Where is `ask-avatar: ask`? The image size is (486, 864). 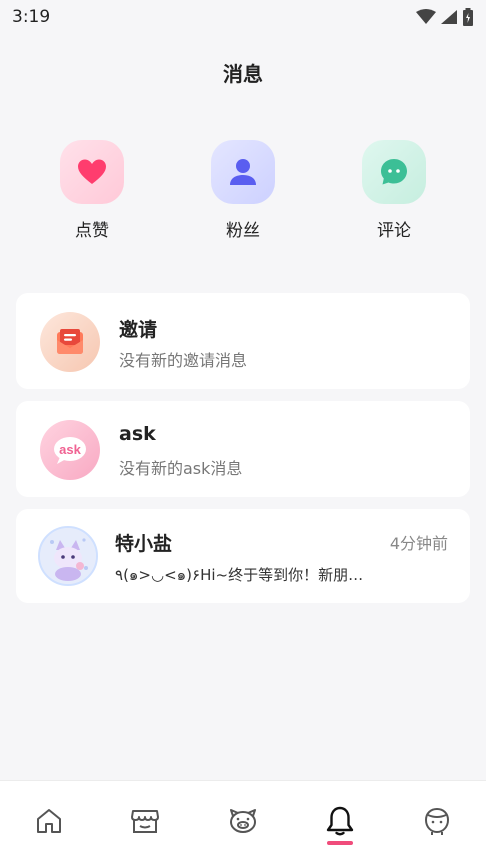
ask-avatar: ask is located at coordinates (70, 450).